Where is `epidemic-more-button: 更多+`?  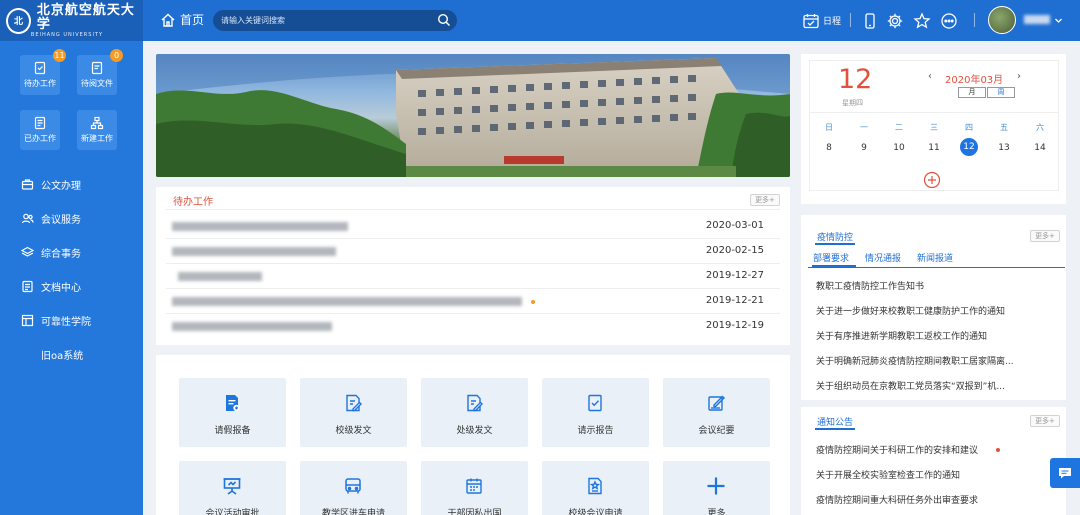 epidemic-more-button: 更多+ is located at coordinates (1045, 236).